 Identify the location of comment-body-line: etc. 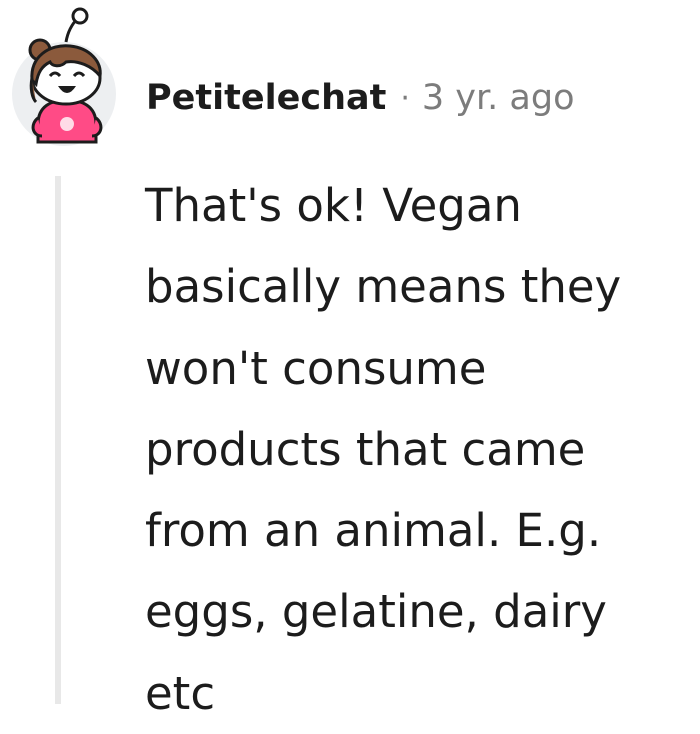
(180, 693).